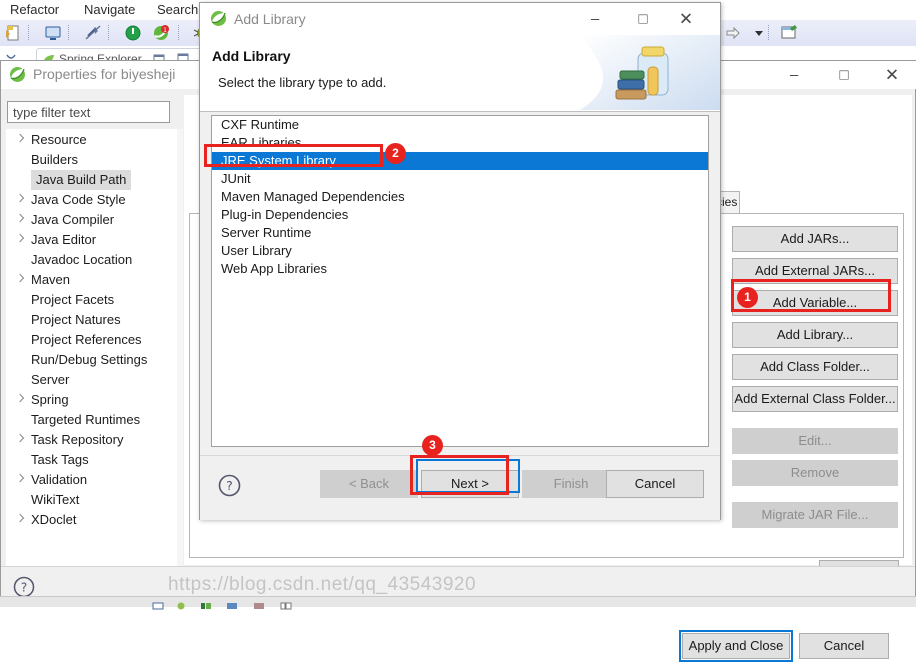 The height and width of the screenshot is (662, 916). I want to click on annotation-badge-1: 1, so click(747, 297).